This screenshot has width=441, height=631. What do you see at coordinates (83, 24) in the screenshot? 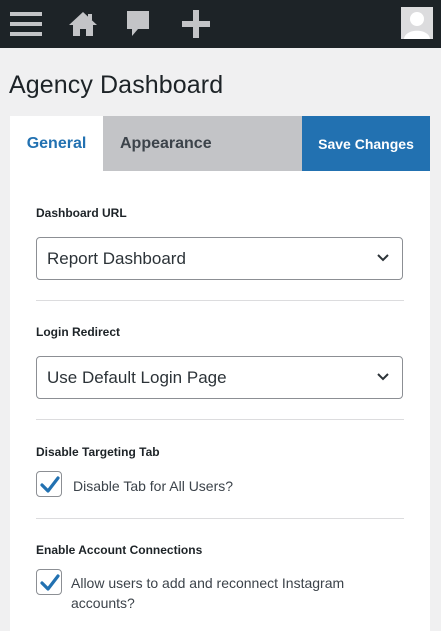
I see `home-icon` at bounding box center [83, 24].